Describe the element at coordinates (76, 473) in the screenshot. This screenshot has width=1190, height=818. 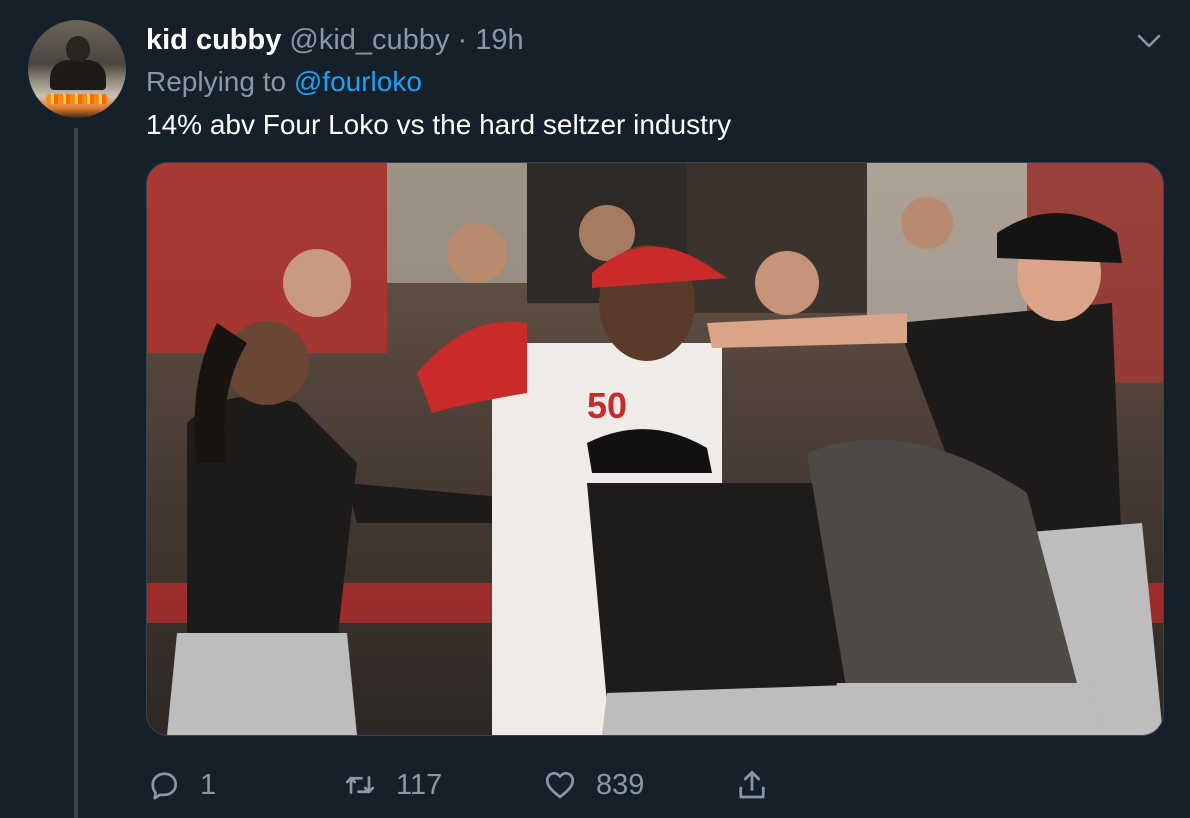
I see `thread-line` at that location.